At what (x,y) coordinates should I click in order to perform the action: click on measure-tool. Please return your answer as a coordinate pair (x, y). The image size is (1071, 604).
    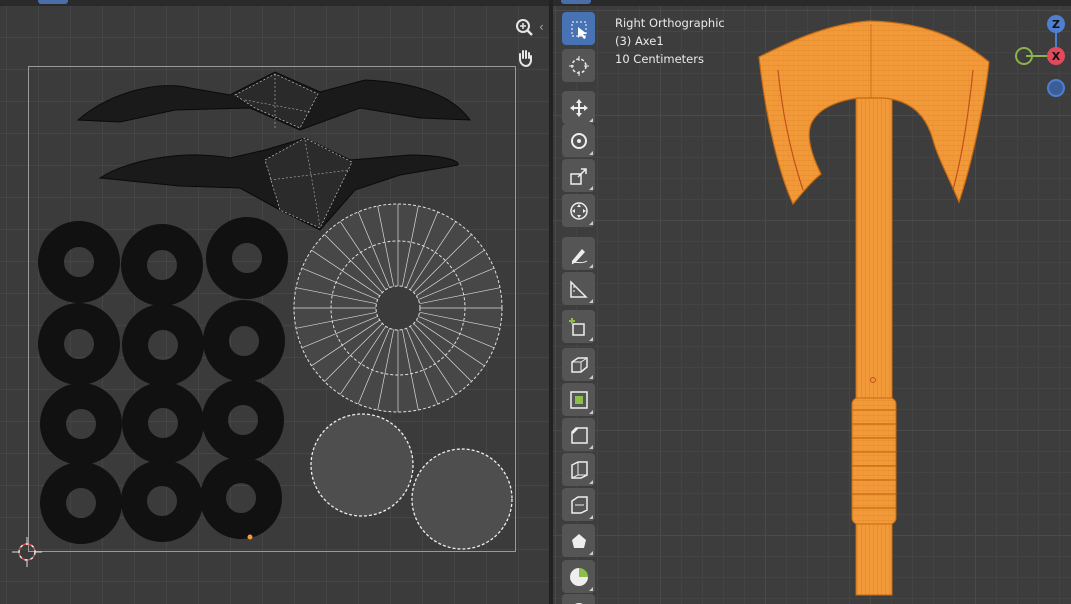
    Looking at the image, I should click on (578, 288).